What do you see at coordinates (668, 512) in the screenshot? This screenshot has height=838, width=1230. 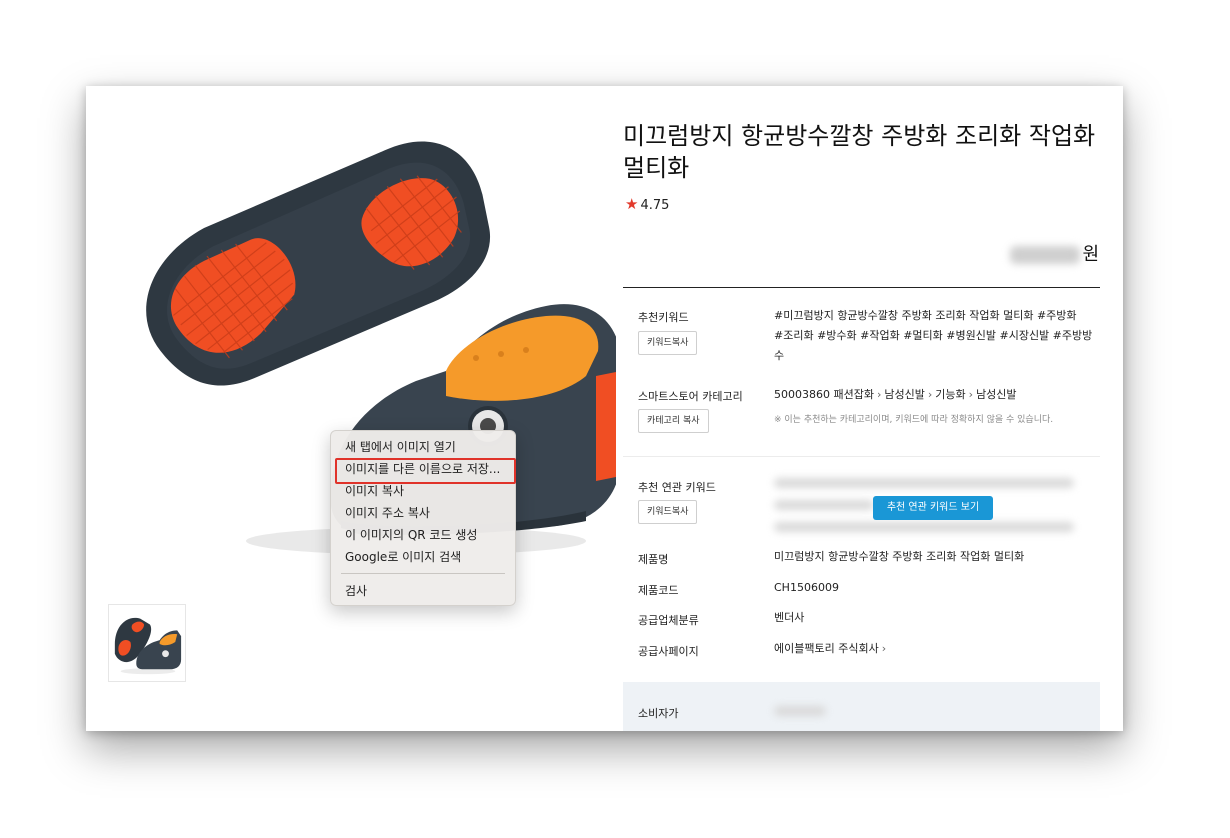 I see `related-keyword-copy-button: 키워드복사` at bounding box center [668, 512].